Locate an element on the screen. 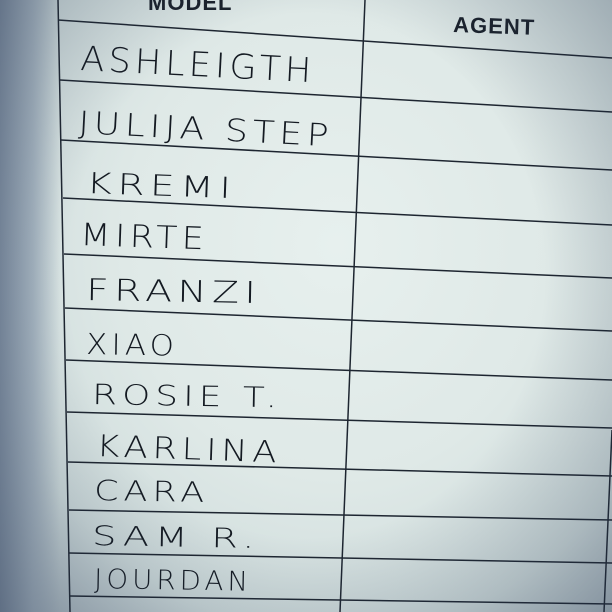 The height and width of the screenshot is (612, 612). table-left-border is located at coordinates (64, 306).